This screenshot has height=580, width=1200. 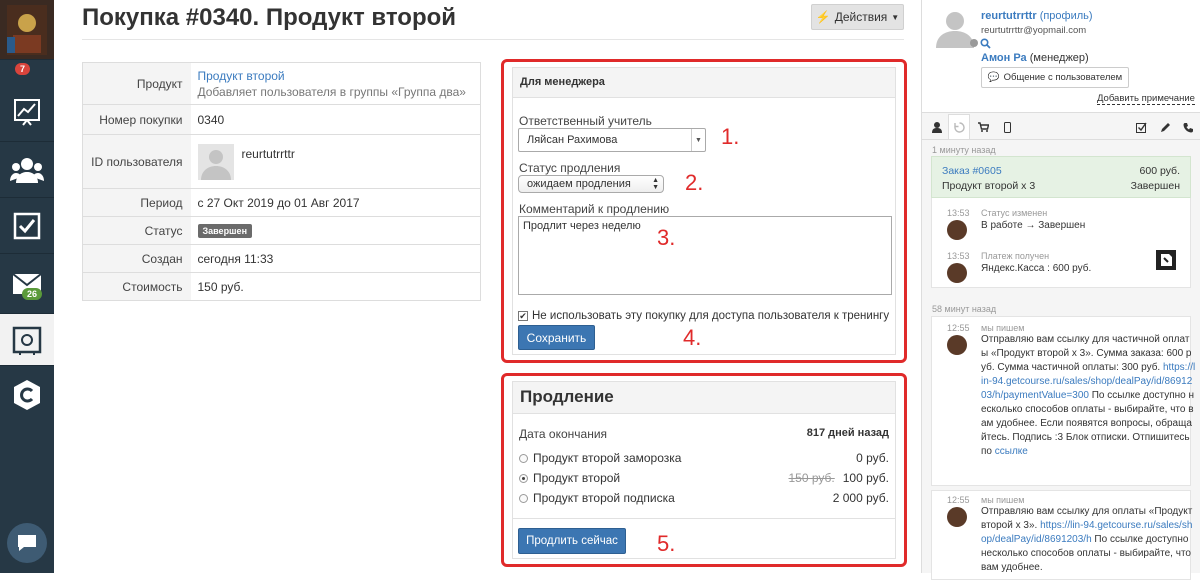 What do you see at coordinates (692, 337) in the screenshot?
I see `annotation-4: 4.` at bounding box center [692, 337].